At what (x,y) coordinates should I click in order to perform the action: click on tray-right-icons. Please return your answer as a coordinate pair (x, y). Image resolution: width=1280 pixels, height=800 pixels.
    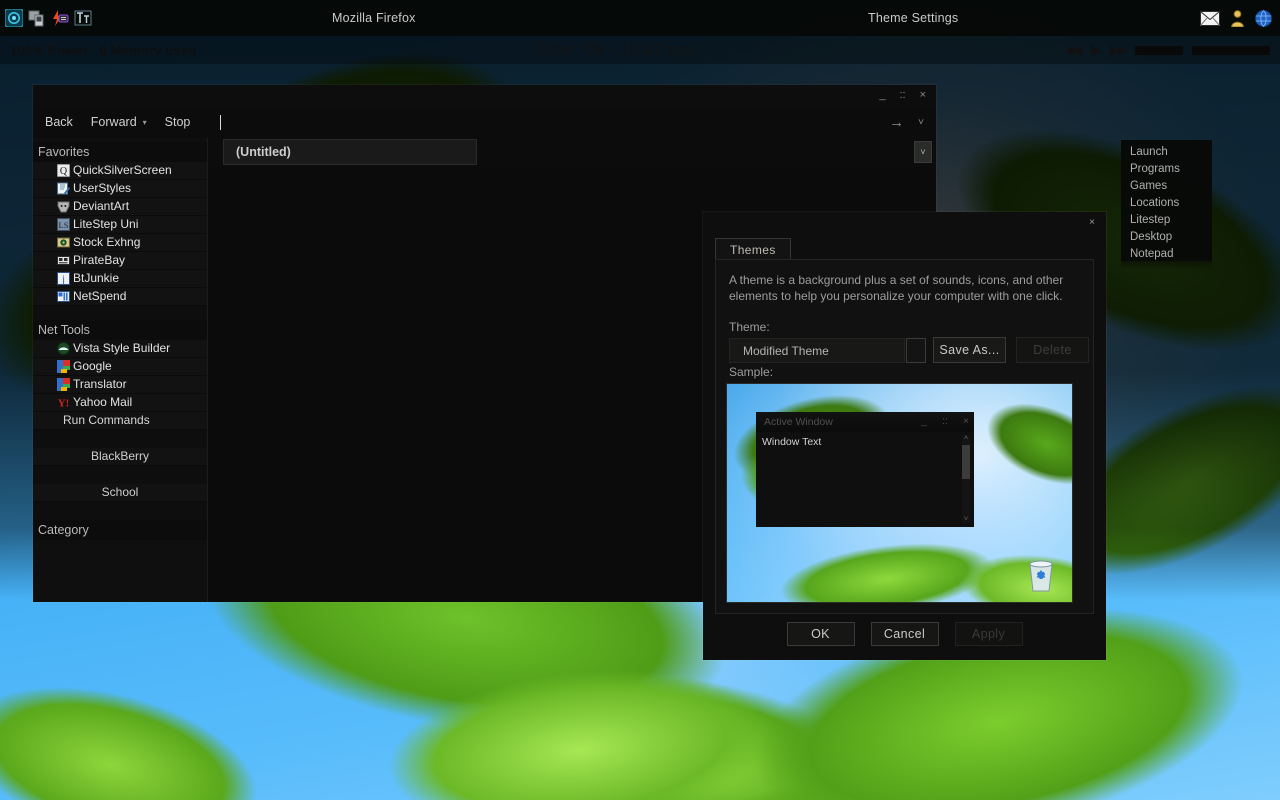
    Looking at the image, I should click on (1236, 18).